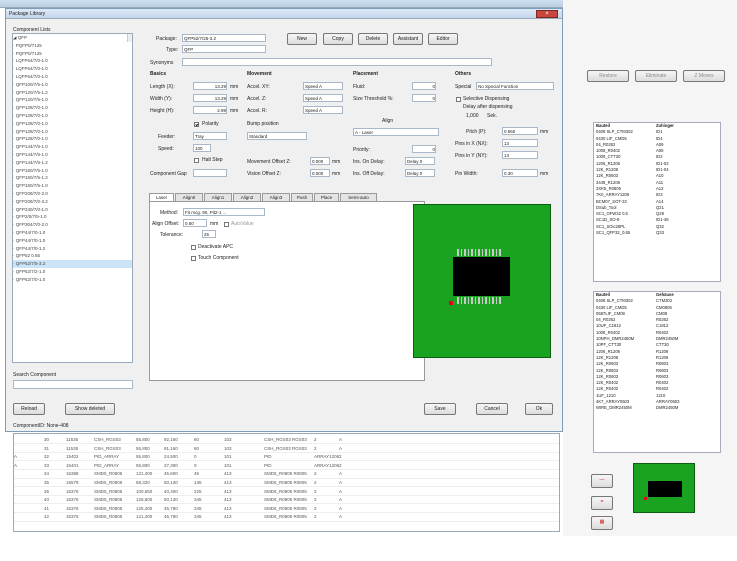  What do you see at coordinates (224, 49) in the screenshot?
I see `type-select: QFP` at bounding box center [224, 49].